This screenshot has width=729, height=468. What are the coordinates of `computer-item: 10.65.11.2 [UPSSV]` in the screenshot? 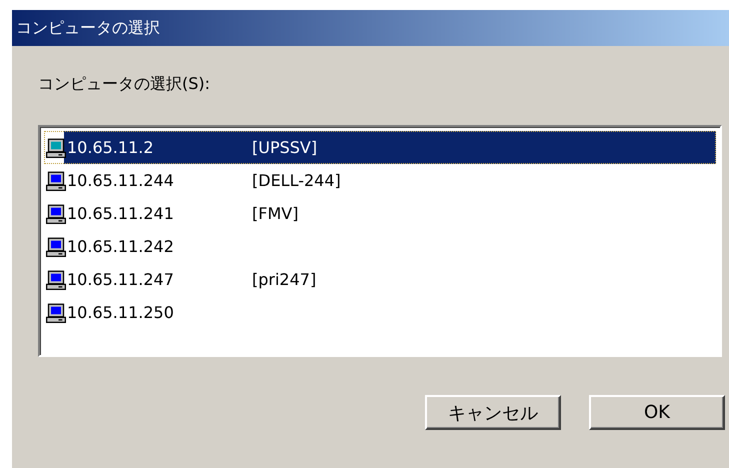 It's located at (380, 147).